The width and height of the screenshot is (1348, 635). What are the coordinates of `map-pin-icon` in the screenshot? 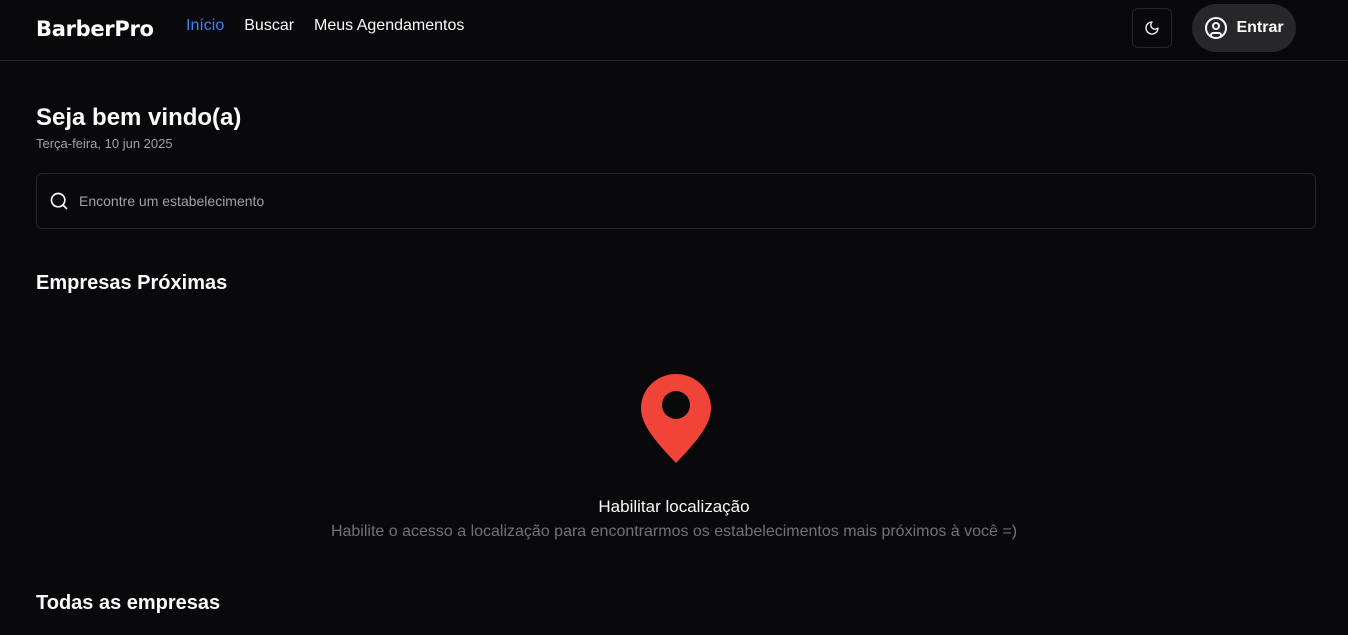 It's located at (676, 418).